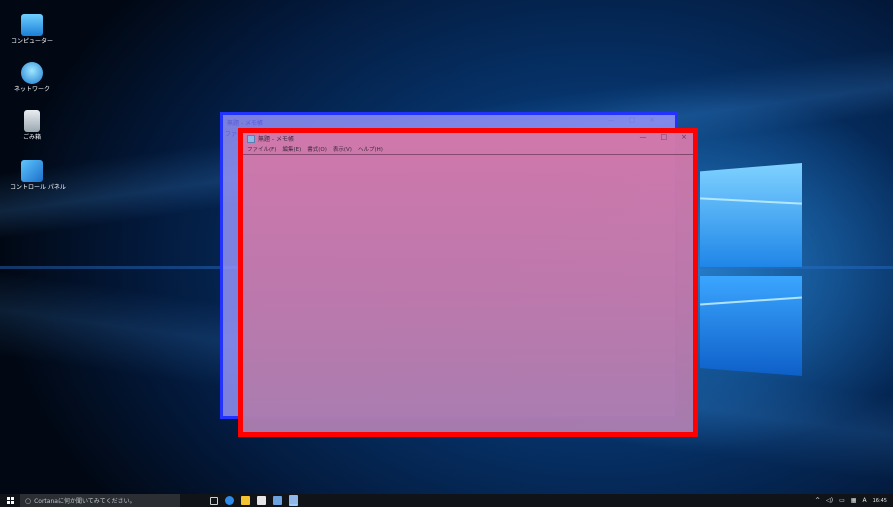  Describe the element at coordinates (342, 149) in the screenshot. I see `menu-view: 表示(V)` at that location.